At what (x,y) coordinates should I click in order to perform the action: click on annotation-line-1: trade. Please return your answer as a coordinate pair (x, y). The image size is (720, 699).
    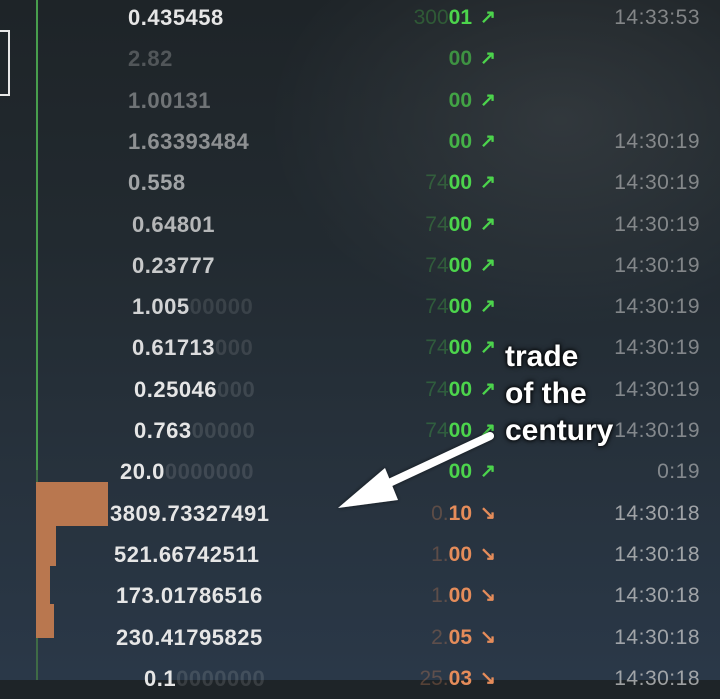
    Looking at the image, I should click on (542, 356).